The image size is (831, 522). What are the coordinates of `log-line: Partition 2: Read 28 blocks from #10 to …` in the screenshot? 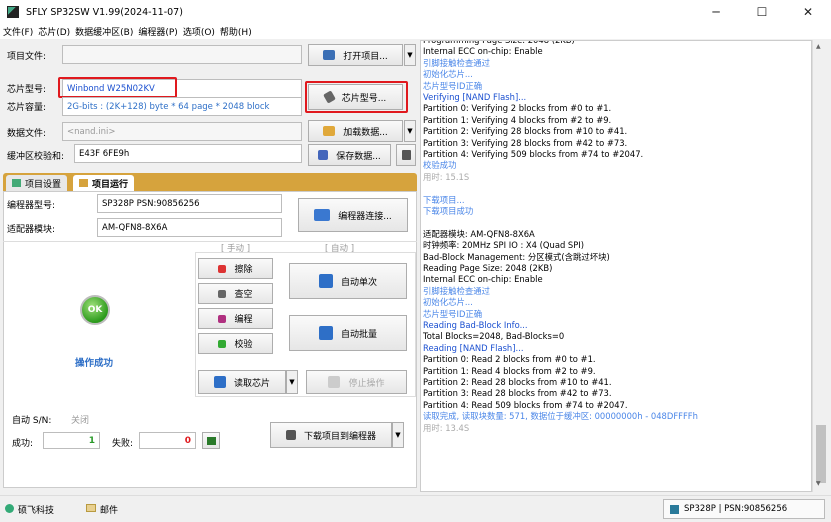 It's located at (517, 382).